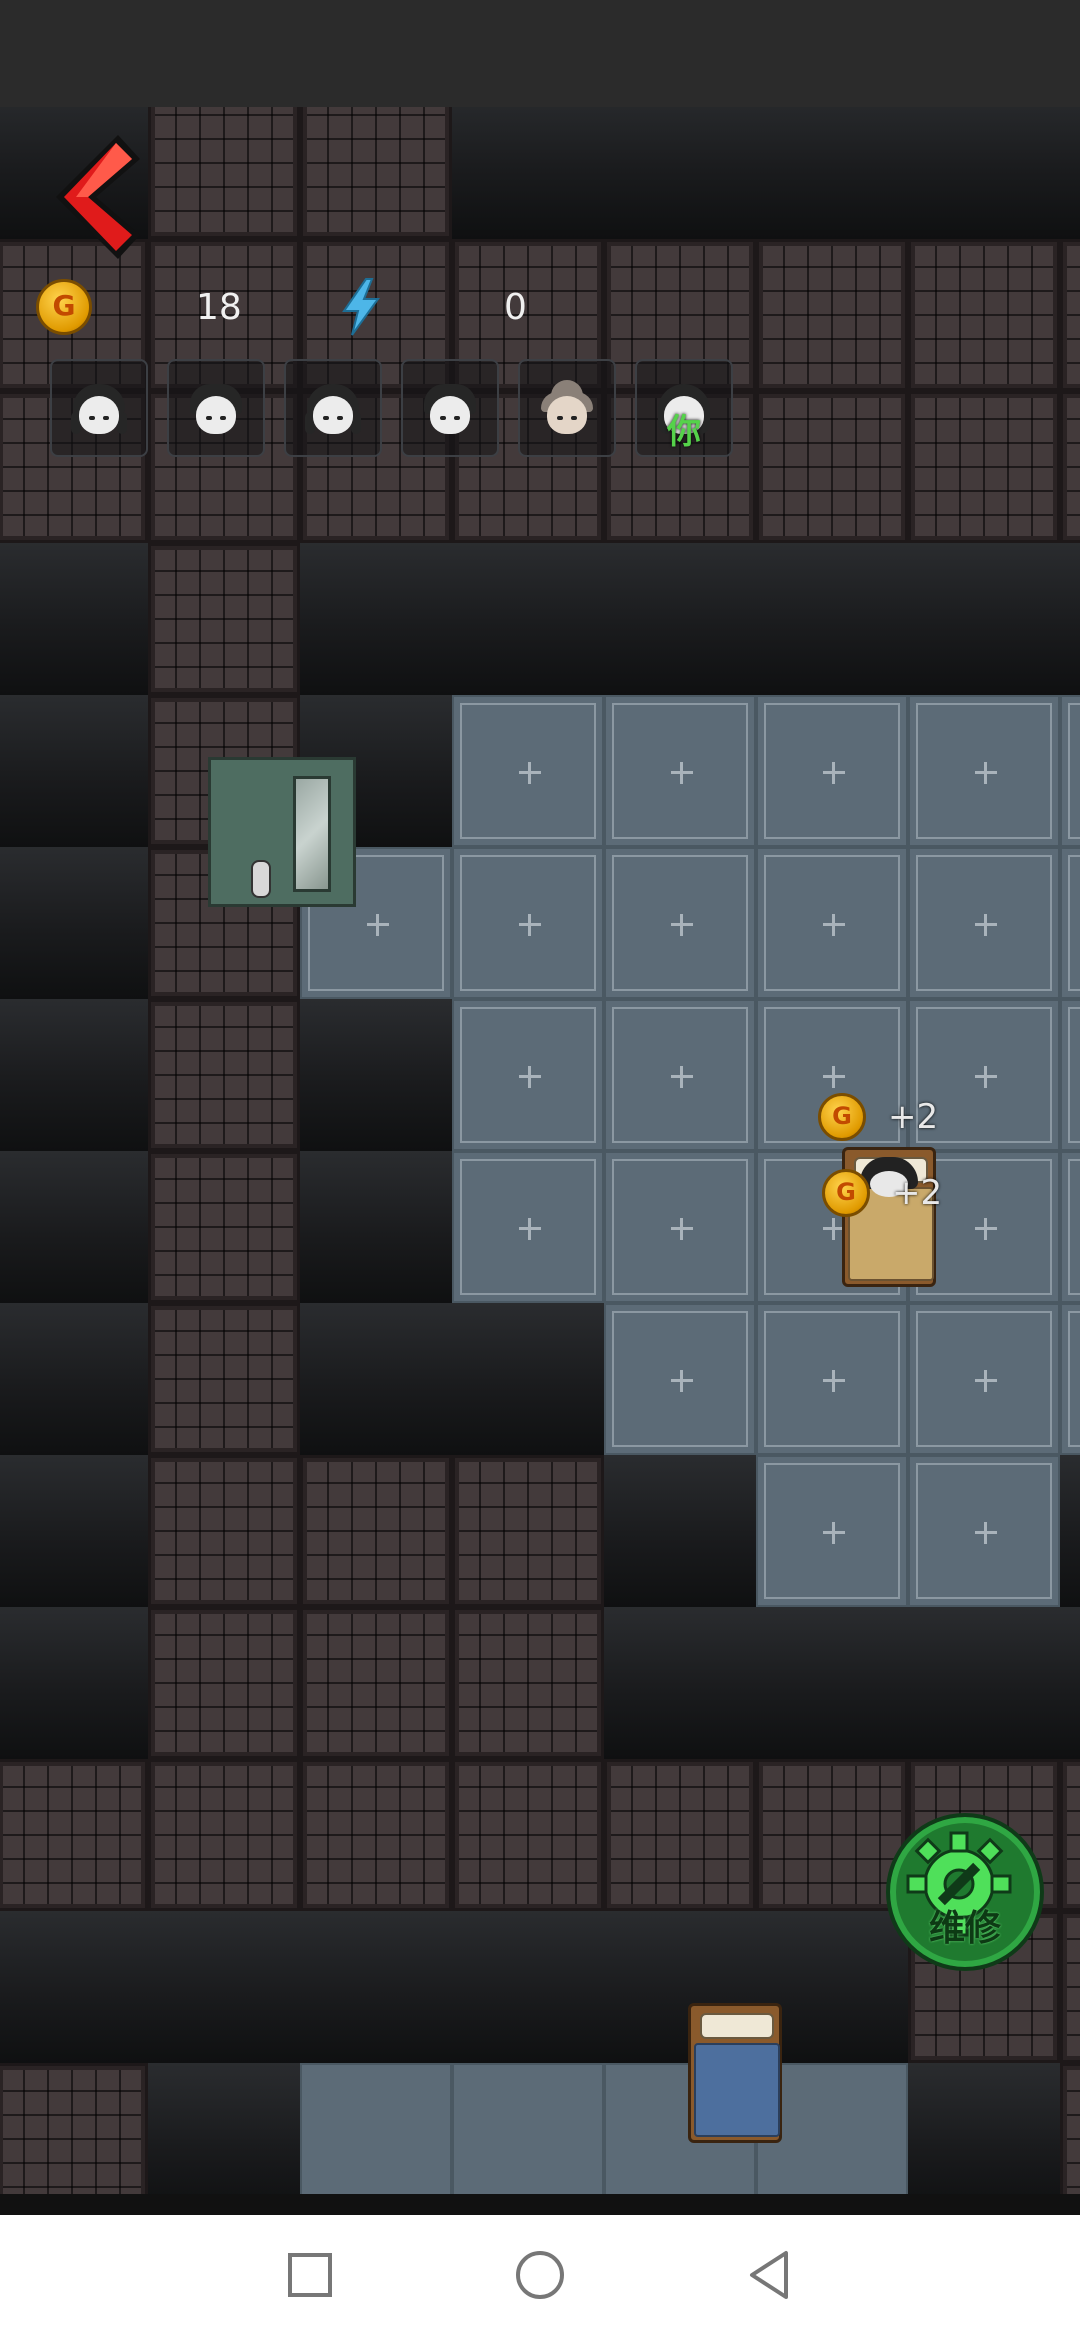  Describe the element at coordinates (684, 432) in the screenshot. I see `self-marker-label: 你` at that location.